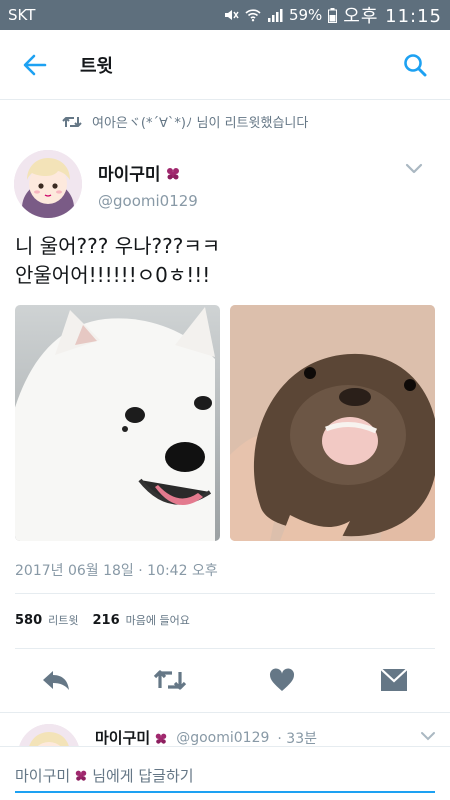 This screenshot has height=800, width=450. I want to click on status-bar: SKT 59% 오후 11:15, so click(225, 15).